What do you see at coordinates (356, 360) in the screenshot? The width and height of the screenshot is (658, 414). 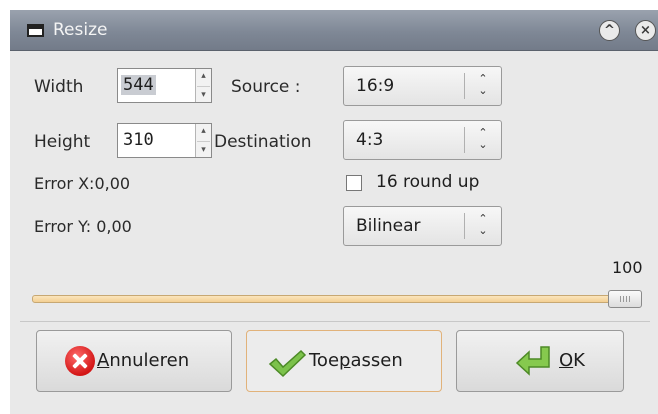 I see `apply-button-label: Toepassen` at bounding box center [356, 360].